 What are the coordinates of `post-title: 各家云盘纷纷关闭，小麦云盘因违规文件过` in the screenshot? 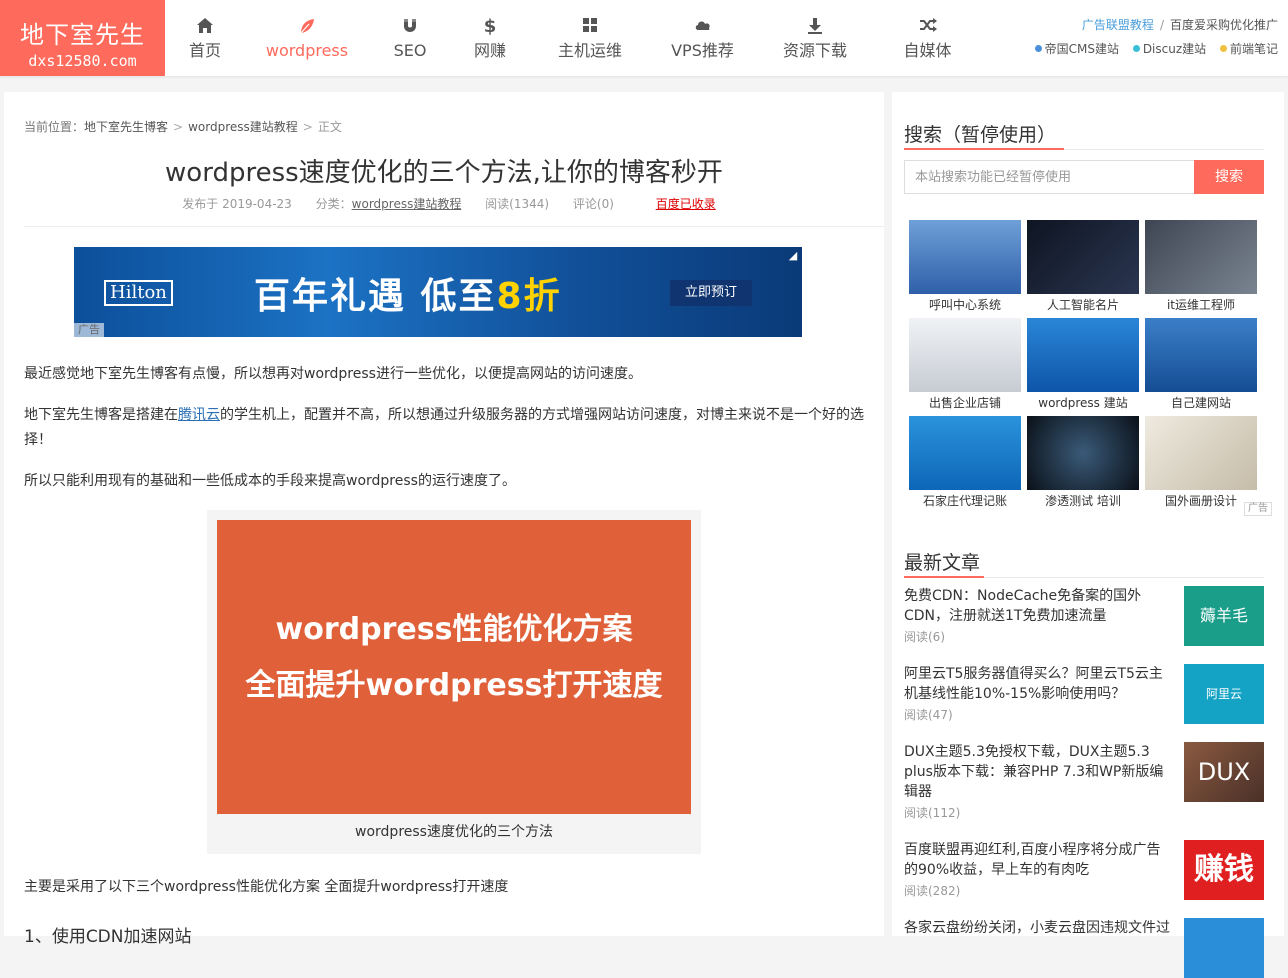 It's located at (1039, 928).